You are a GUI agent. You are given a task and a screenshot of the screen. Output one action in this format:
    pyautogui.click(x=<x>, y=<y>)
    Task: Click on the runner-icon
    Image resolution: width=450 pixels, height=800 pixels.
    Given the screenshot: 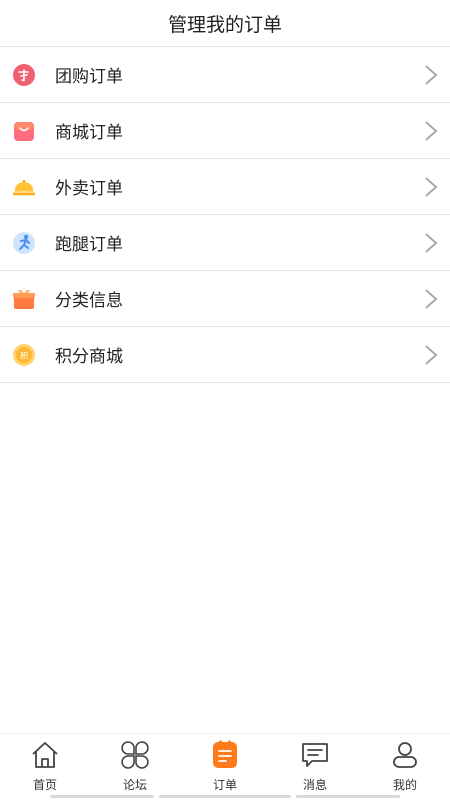 What is the action you would take?
    pyautogui.click(x=24, y=243)
    